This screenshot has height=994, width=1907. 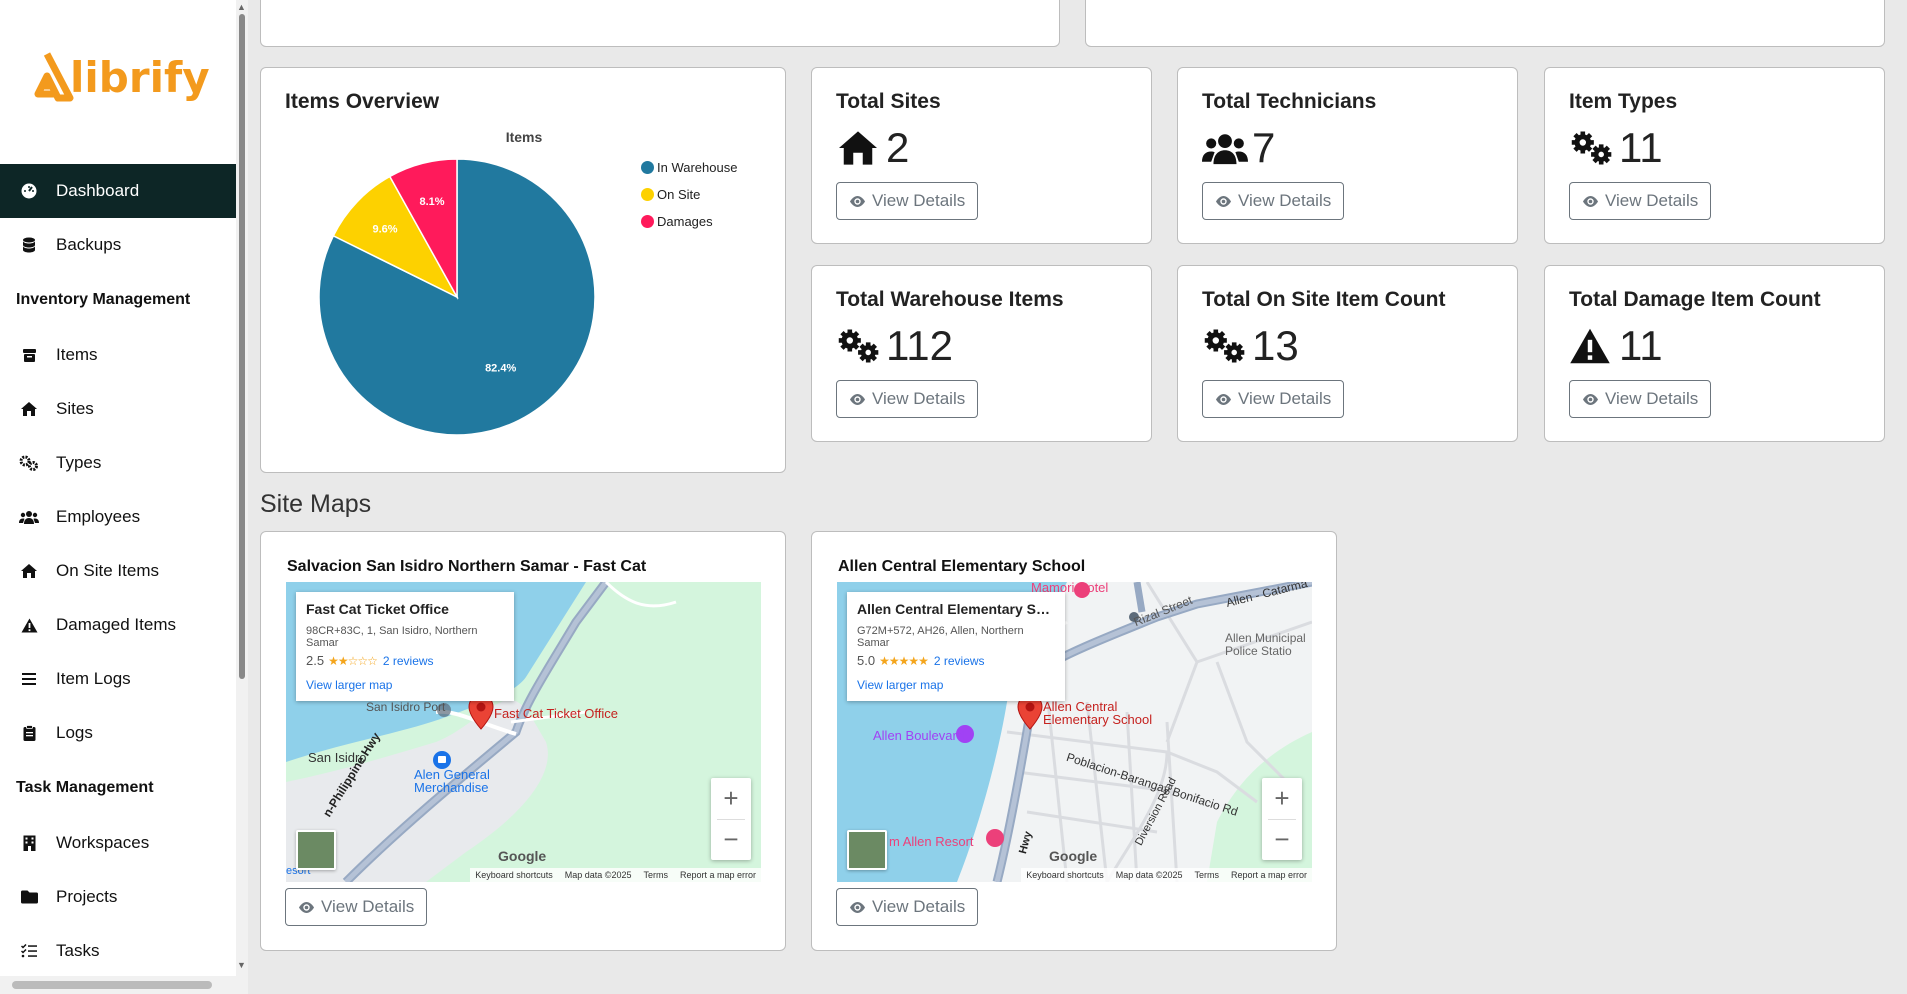 I want to click on map-place-label: Alen General Merchandise, so click(x=459, y=781).